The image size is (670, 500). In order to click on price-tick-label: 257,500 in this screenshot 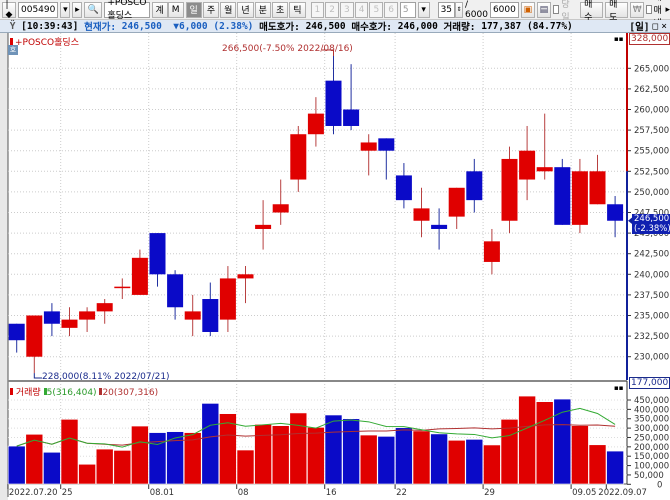, I will do `click(651, 131)`.